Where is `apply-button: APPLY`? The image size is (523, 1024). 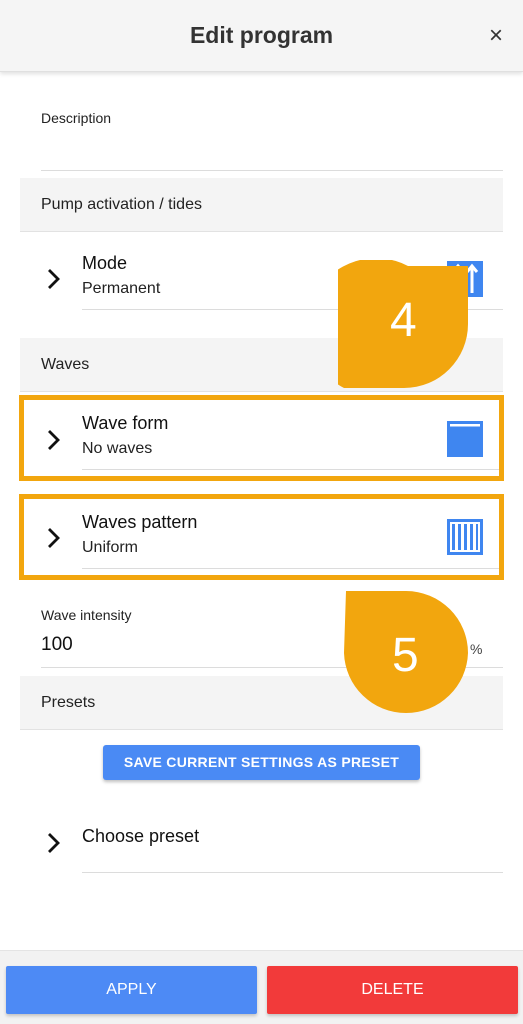
apply-button: APPLY is located at coordinates (131, 990).